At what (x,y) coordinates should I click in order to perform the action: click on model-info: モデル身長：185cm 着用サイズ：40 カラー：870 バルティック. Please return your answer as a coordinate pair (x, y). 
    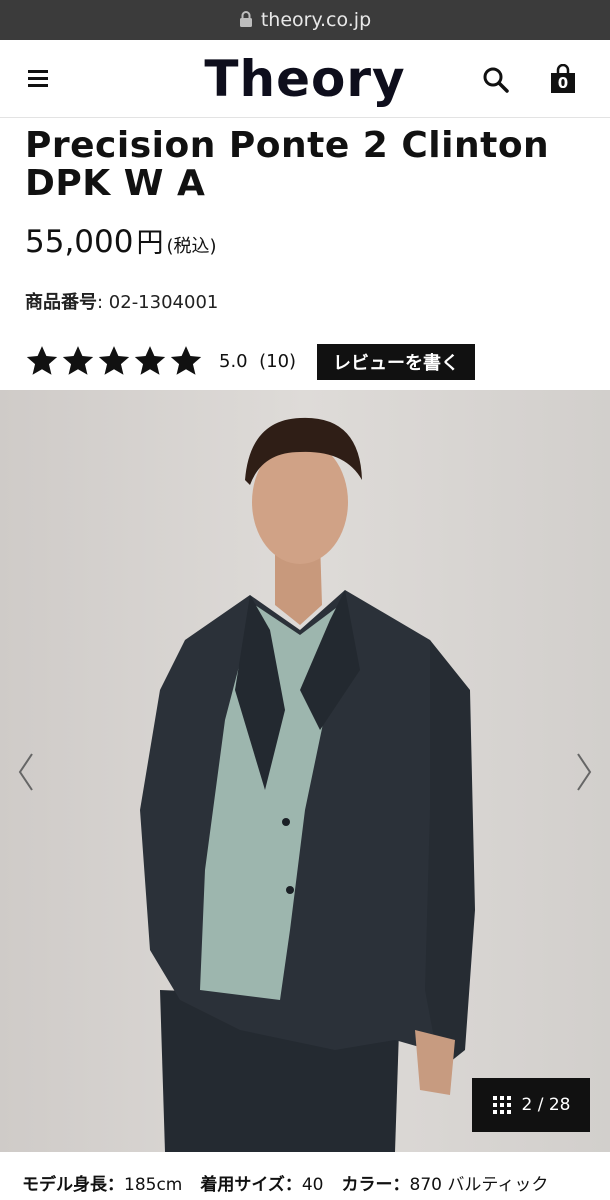
    Looking at the image, I should click on (285, 1182).